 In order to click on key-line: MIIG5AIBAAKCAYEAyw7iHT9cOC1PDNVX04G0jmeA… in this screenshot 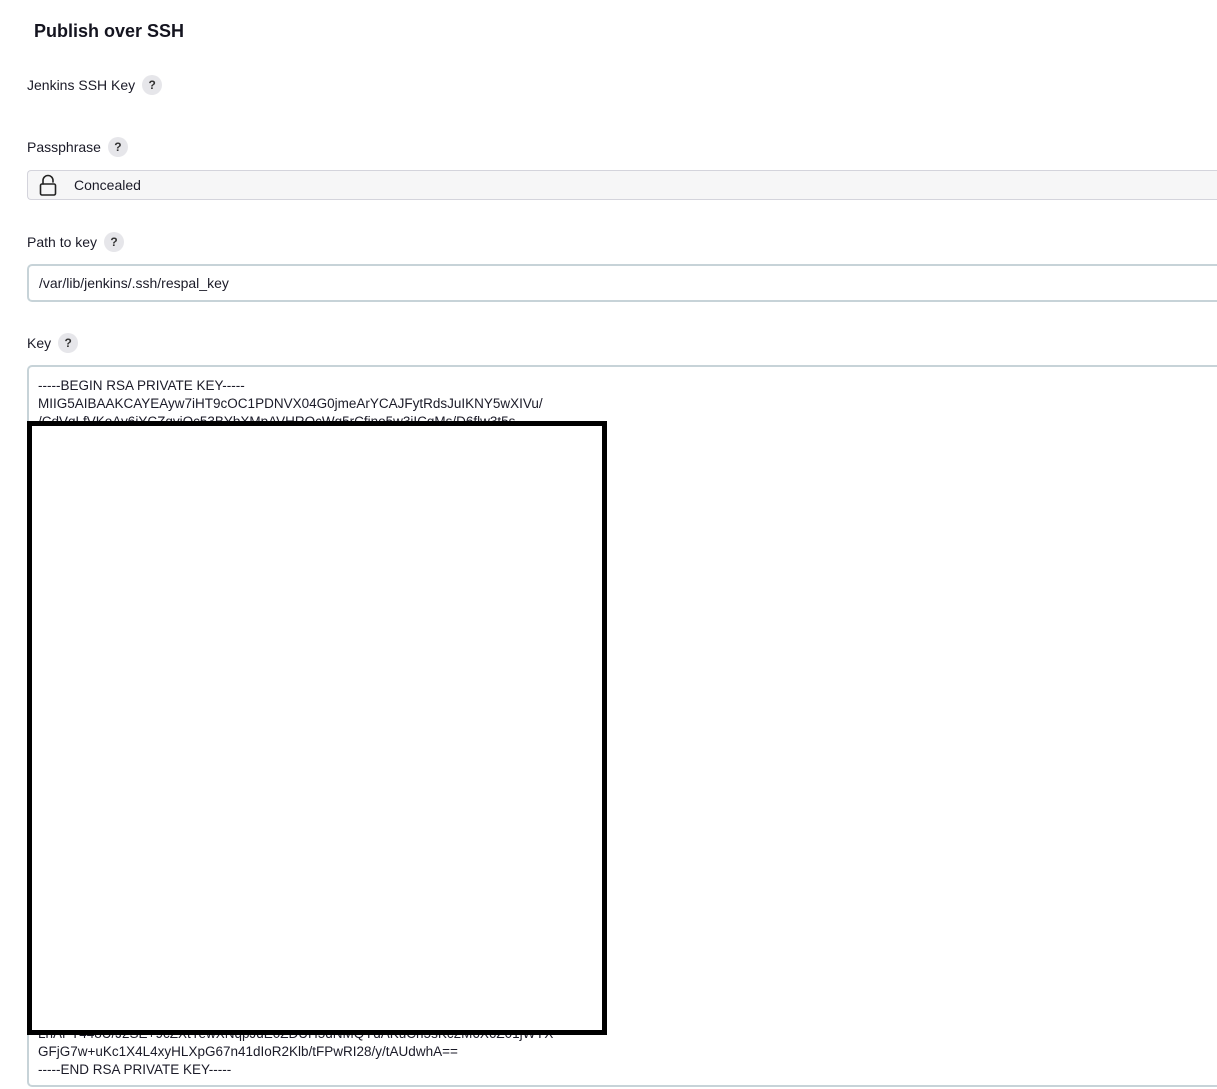, I will do `click(290, 403)`.